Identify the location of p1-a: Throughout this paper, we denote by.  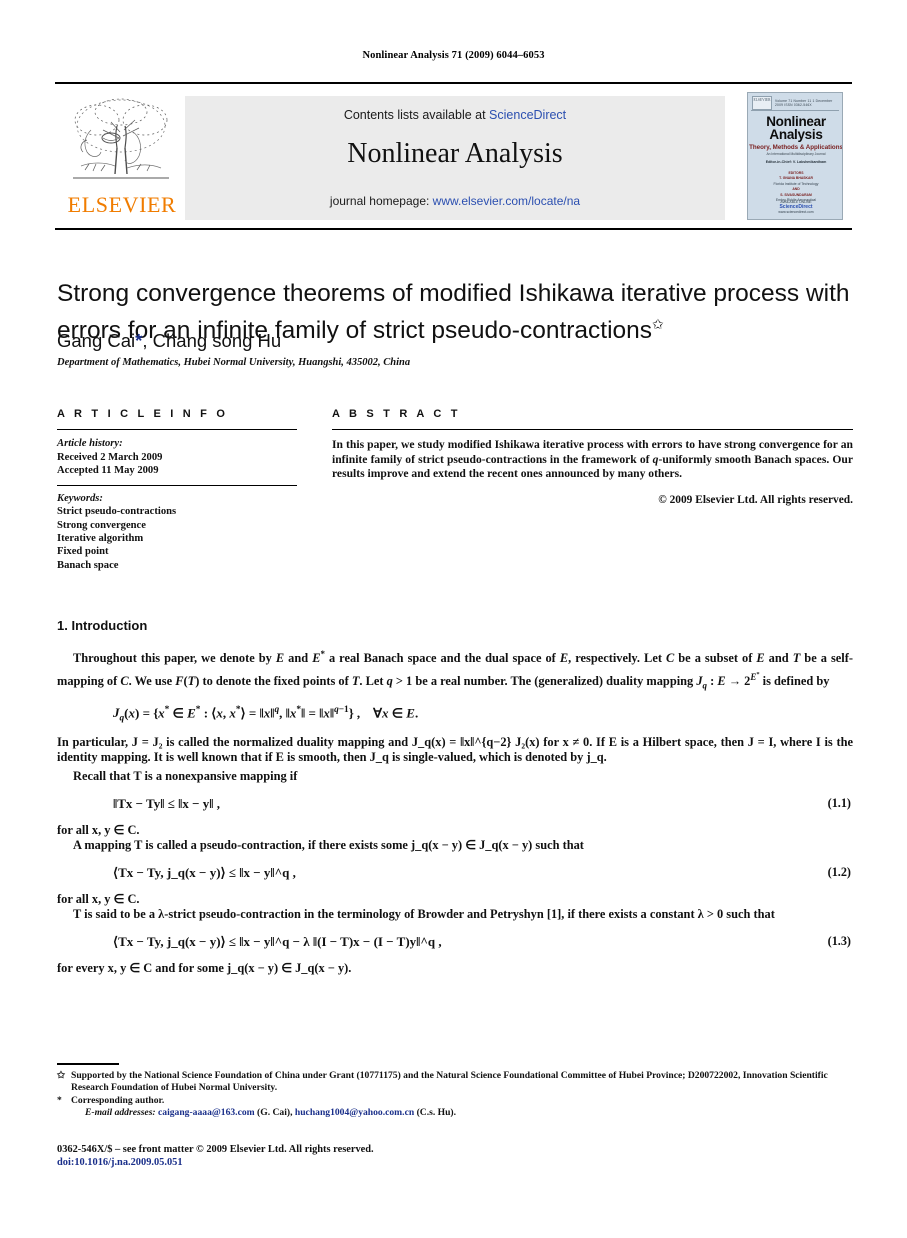
(174, 658).